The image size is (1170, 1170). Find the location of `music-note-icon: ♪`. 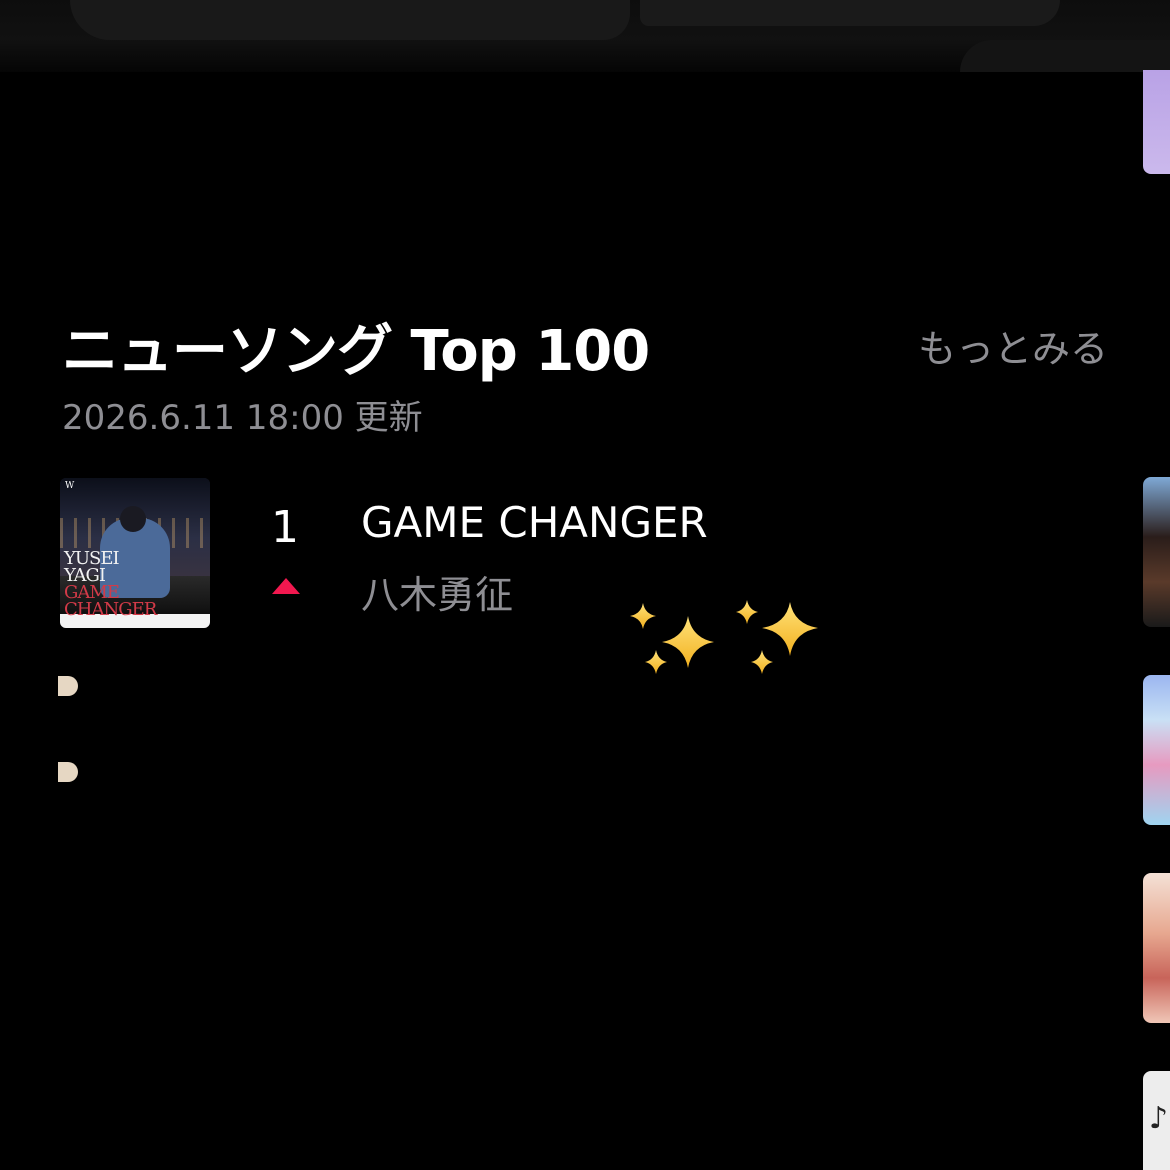

music-note-icon: ♪ is located at coordinates (1159, 1118).